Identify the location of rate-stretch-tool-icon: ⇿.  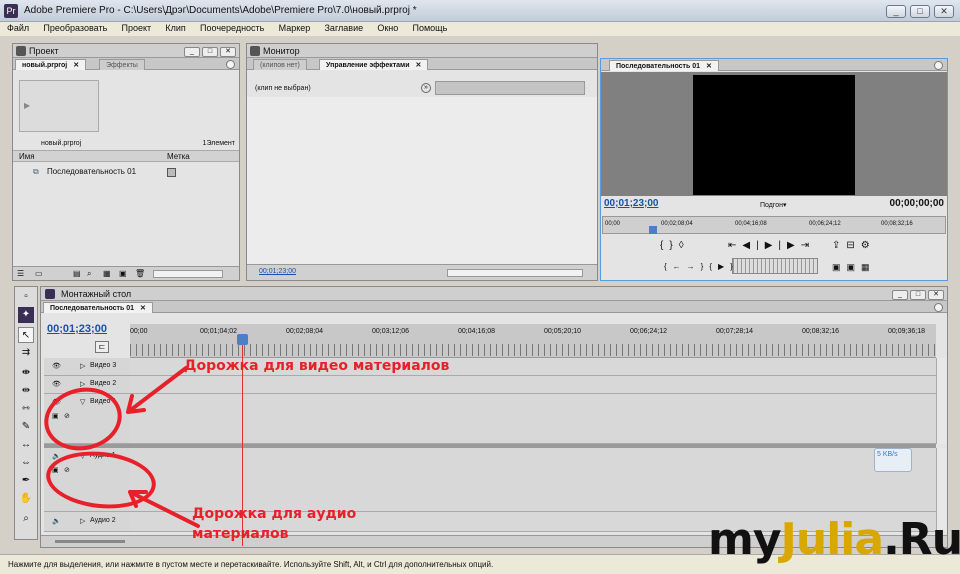
(26, 409).